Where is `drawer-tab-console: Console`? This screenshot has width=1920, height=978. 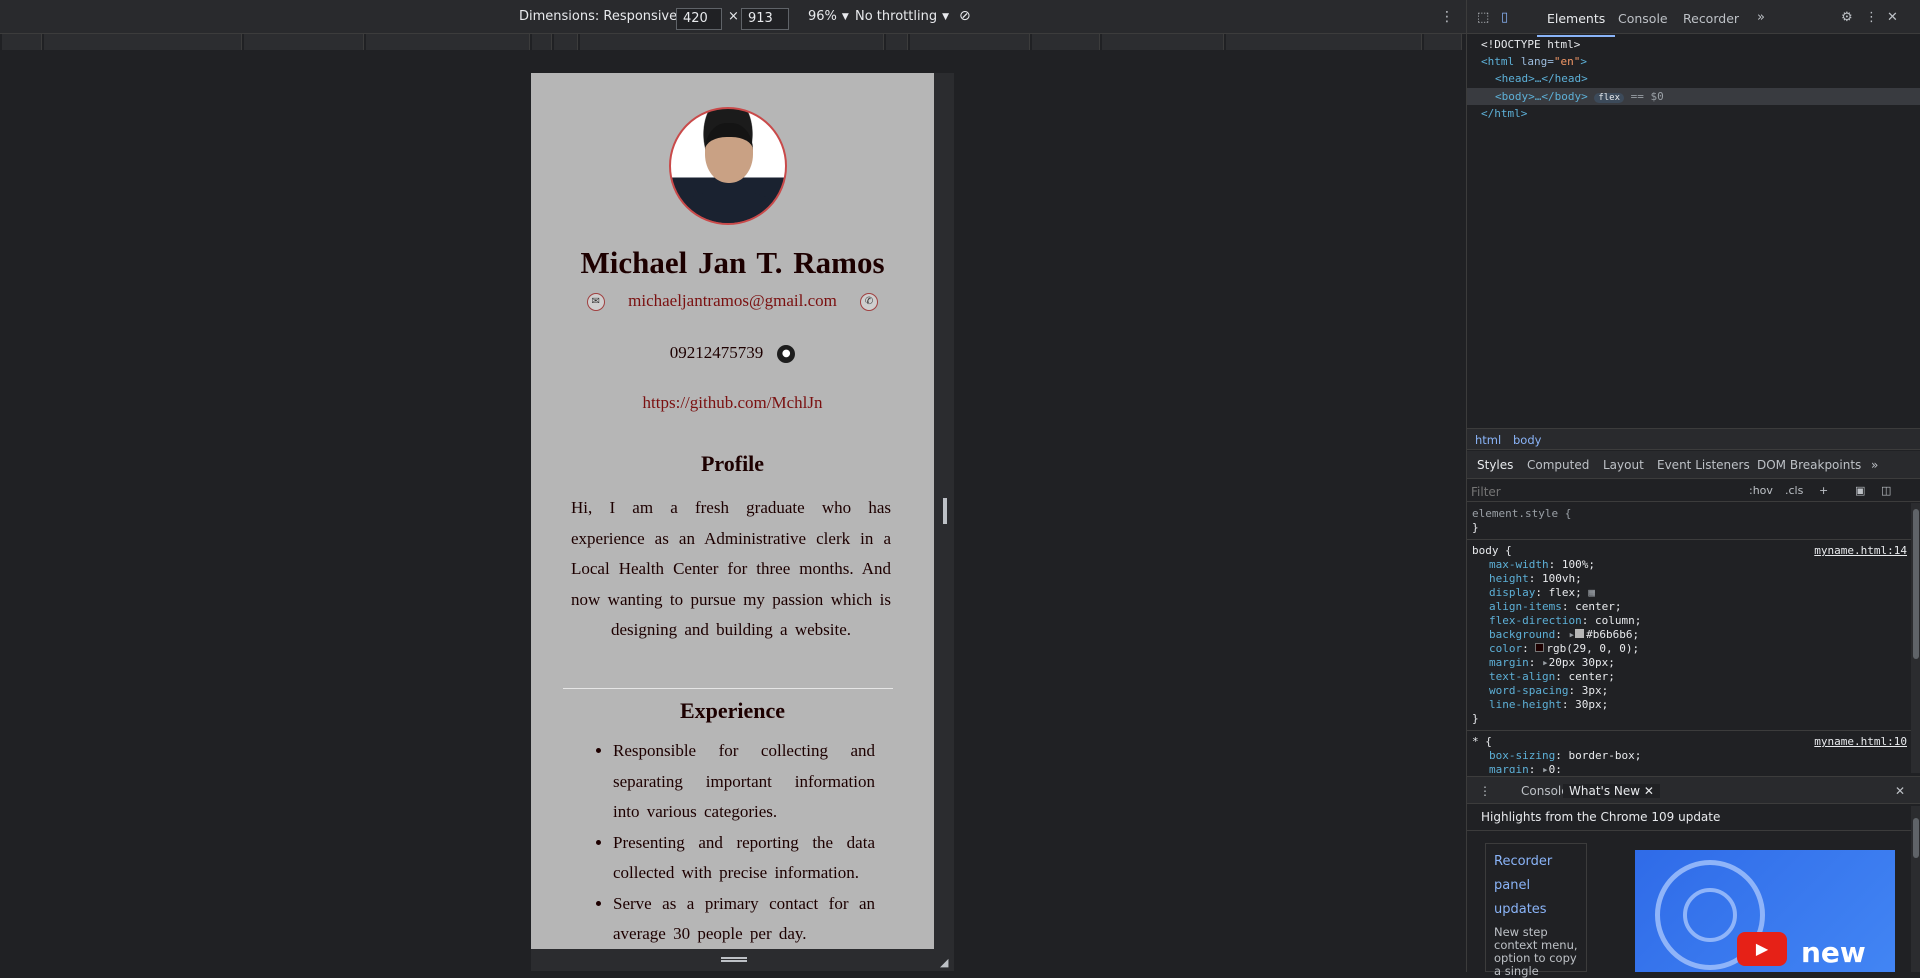 drawer-tab-console: Console is located at coordinates (1545, 791).